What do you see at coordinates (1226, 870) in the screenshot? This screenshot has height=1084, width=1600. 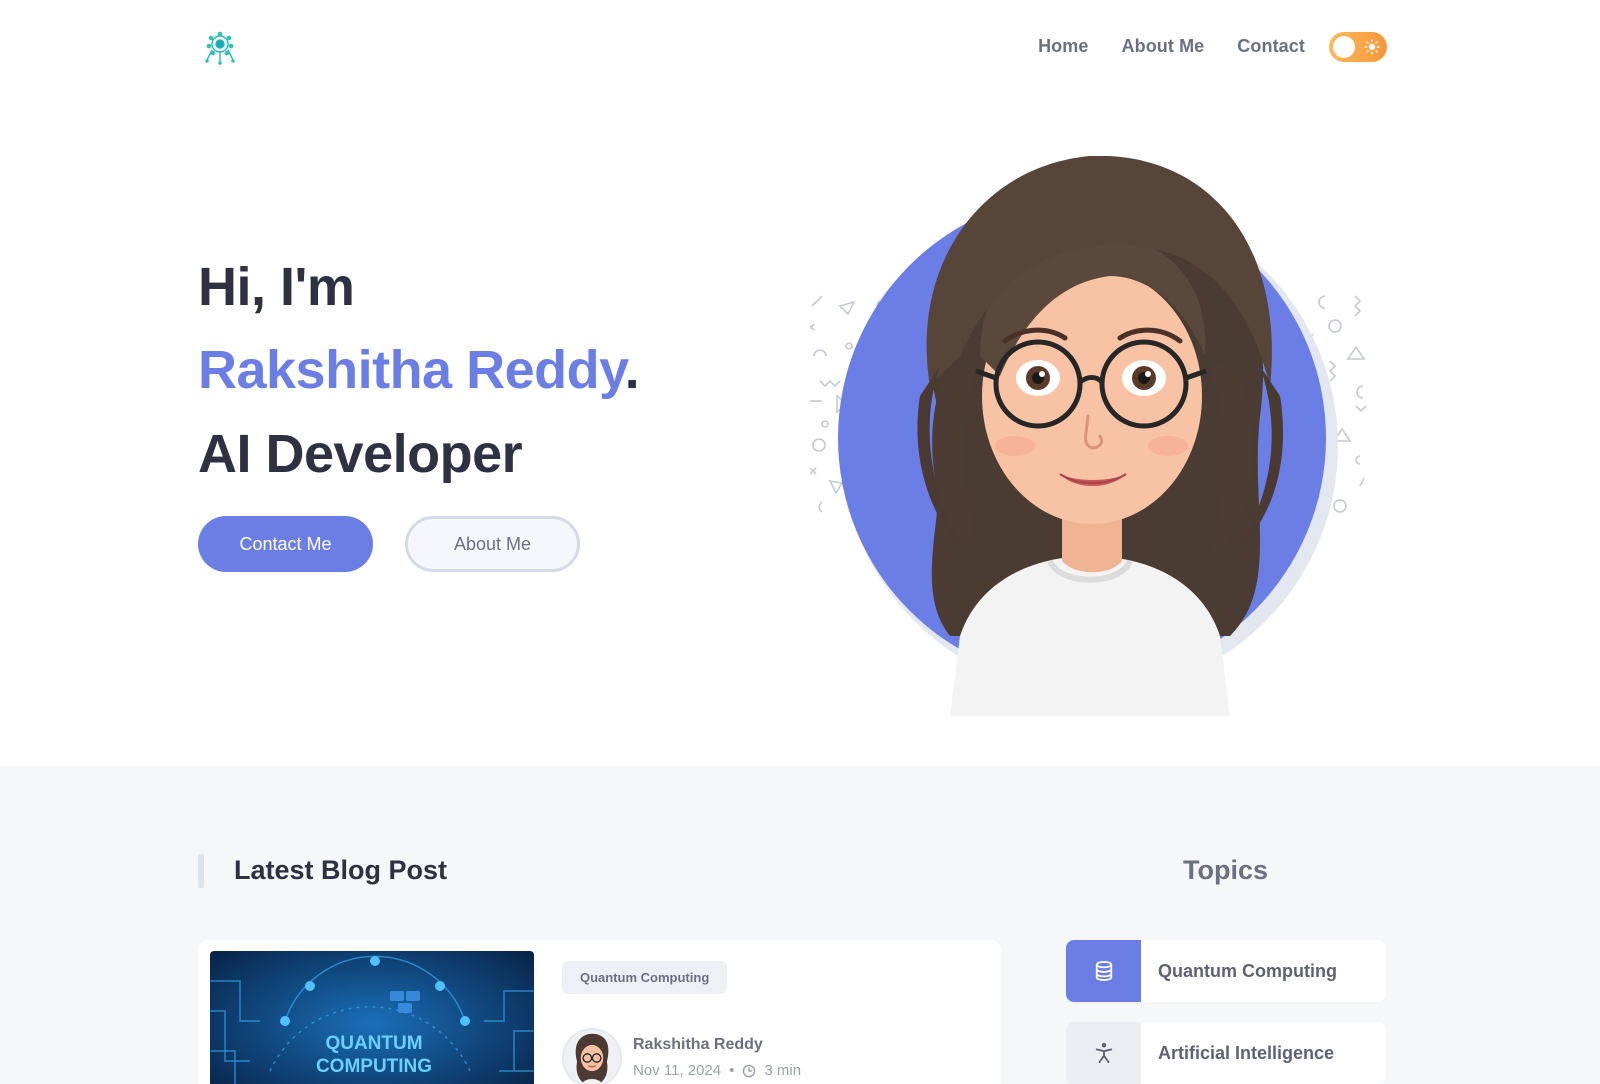 I see `topics-title: Topics` at bounding box center [1226, 870].